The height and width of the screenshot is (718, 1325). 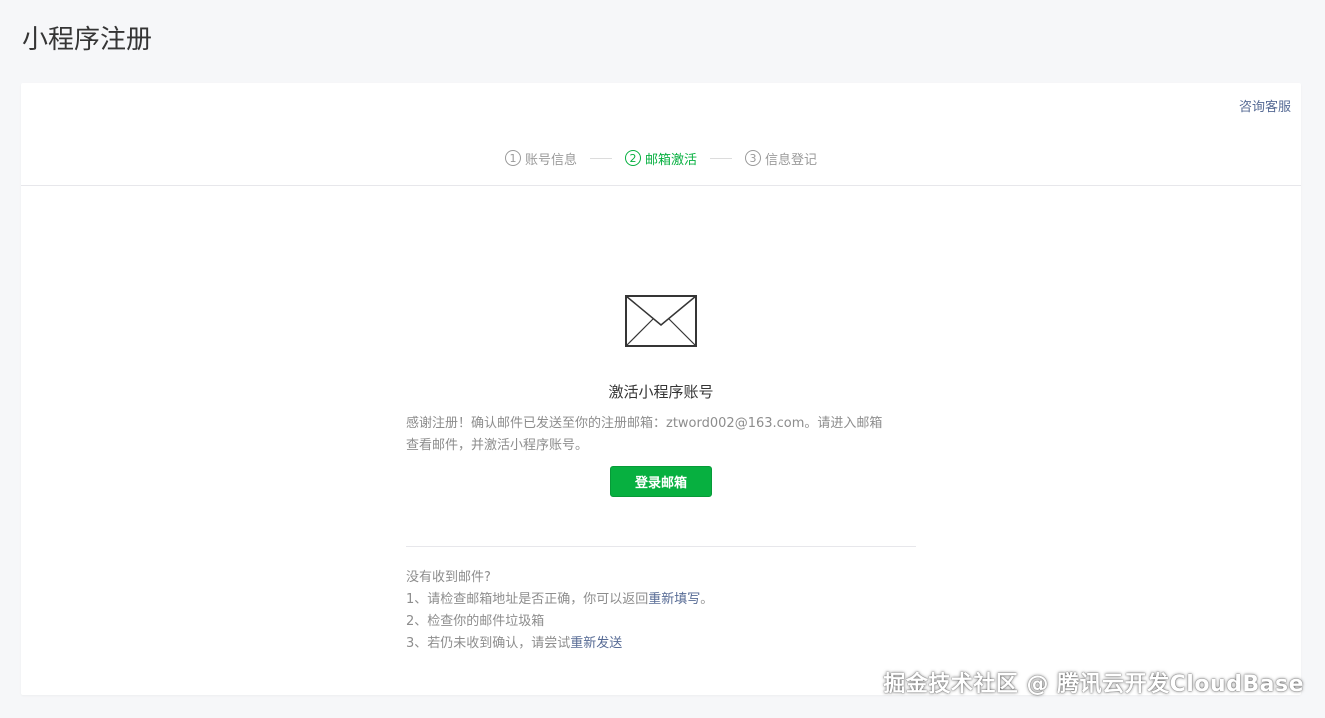 What do you see at coordinates (488, 643) in the screenshot?
I see `help-text: 3、若仍未收到确认，请尝试` at bounding box center [488, 643].